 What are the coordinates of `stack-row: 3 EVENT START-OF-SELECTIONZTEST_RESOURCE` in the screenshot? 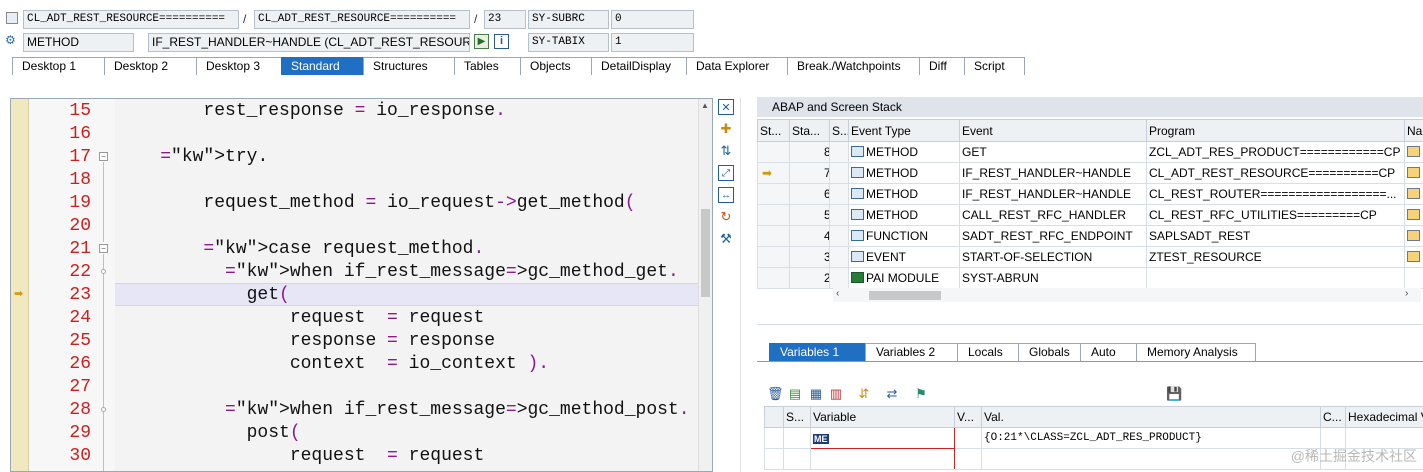 It's located at (1090, 257).